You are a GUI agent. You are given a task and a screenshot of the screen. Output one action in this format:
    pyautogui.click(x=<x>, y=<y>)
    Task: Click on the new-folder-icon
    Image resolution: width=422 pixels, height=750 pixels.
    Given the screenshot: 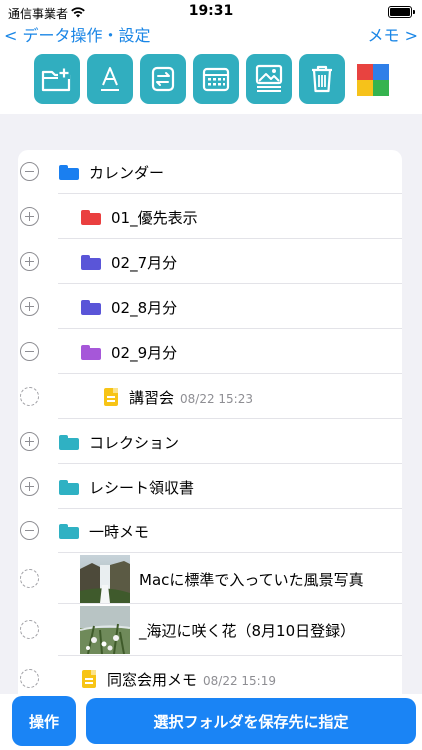 What is the action you would take?
    pyautogui.click(x=57, y=79)
    